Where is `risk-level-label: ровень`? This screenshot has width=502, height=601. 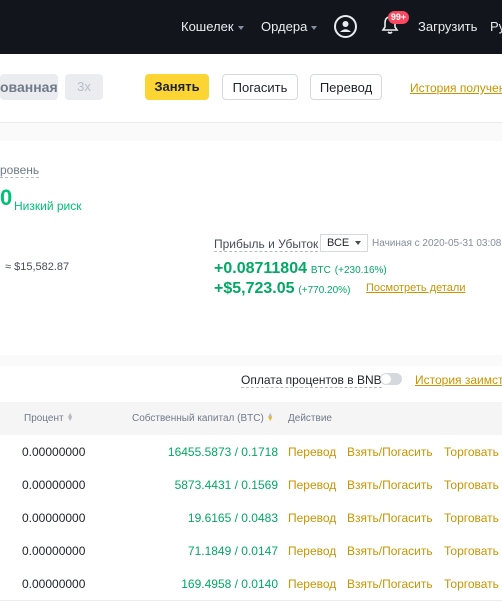 risk-level-label: ровень is located at coordinates (20, 170).